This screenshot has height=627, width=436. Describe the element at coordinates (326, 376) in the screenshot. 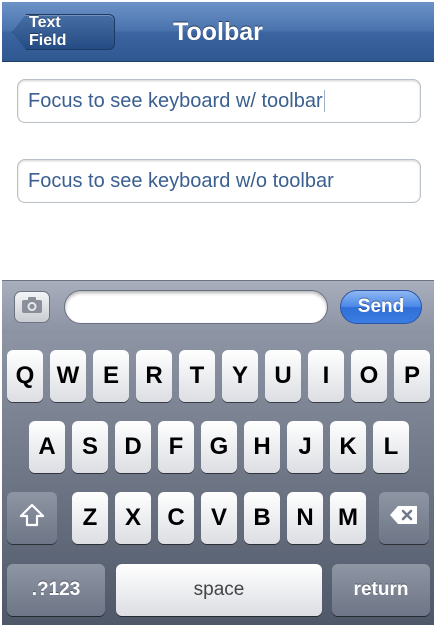

I see `key-i: I` at that location.